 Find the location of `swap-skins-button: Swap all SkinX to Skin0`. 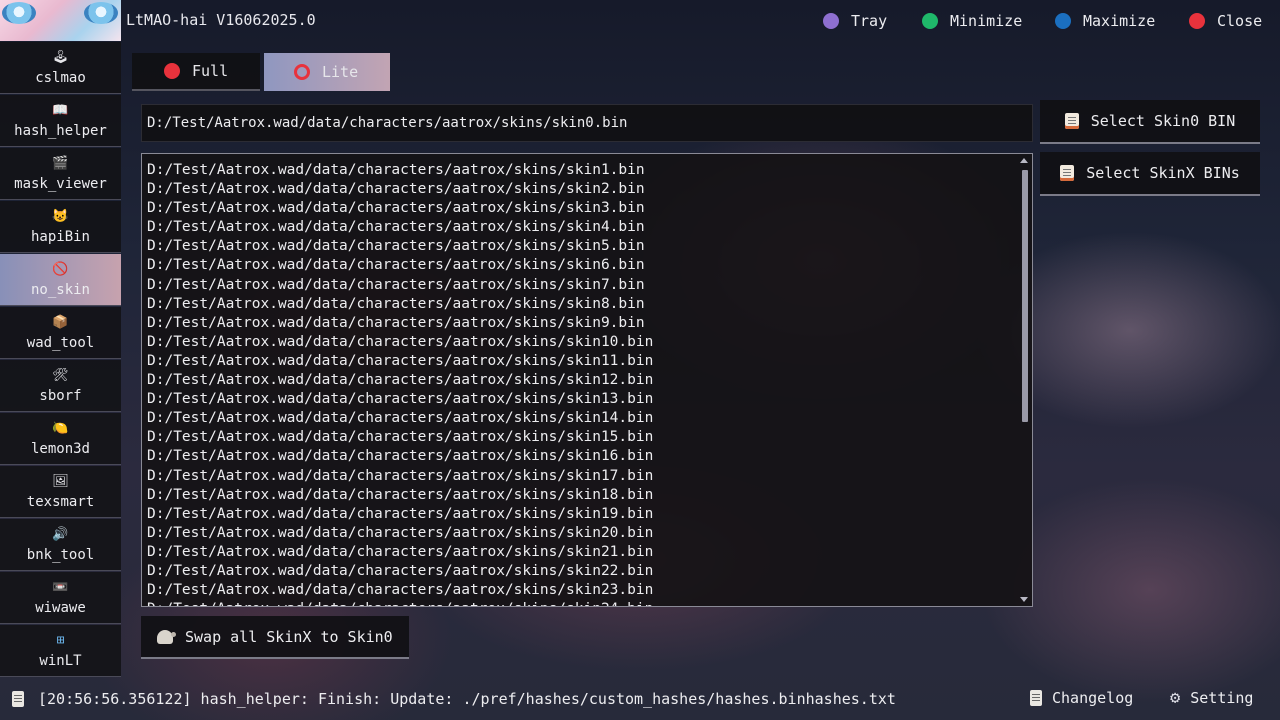

swap-skins-button: Swap all SkinX to Skin0 is located at coordinates (275, 637).